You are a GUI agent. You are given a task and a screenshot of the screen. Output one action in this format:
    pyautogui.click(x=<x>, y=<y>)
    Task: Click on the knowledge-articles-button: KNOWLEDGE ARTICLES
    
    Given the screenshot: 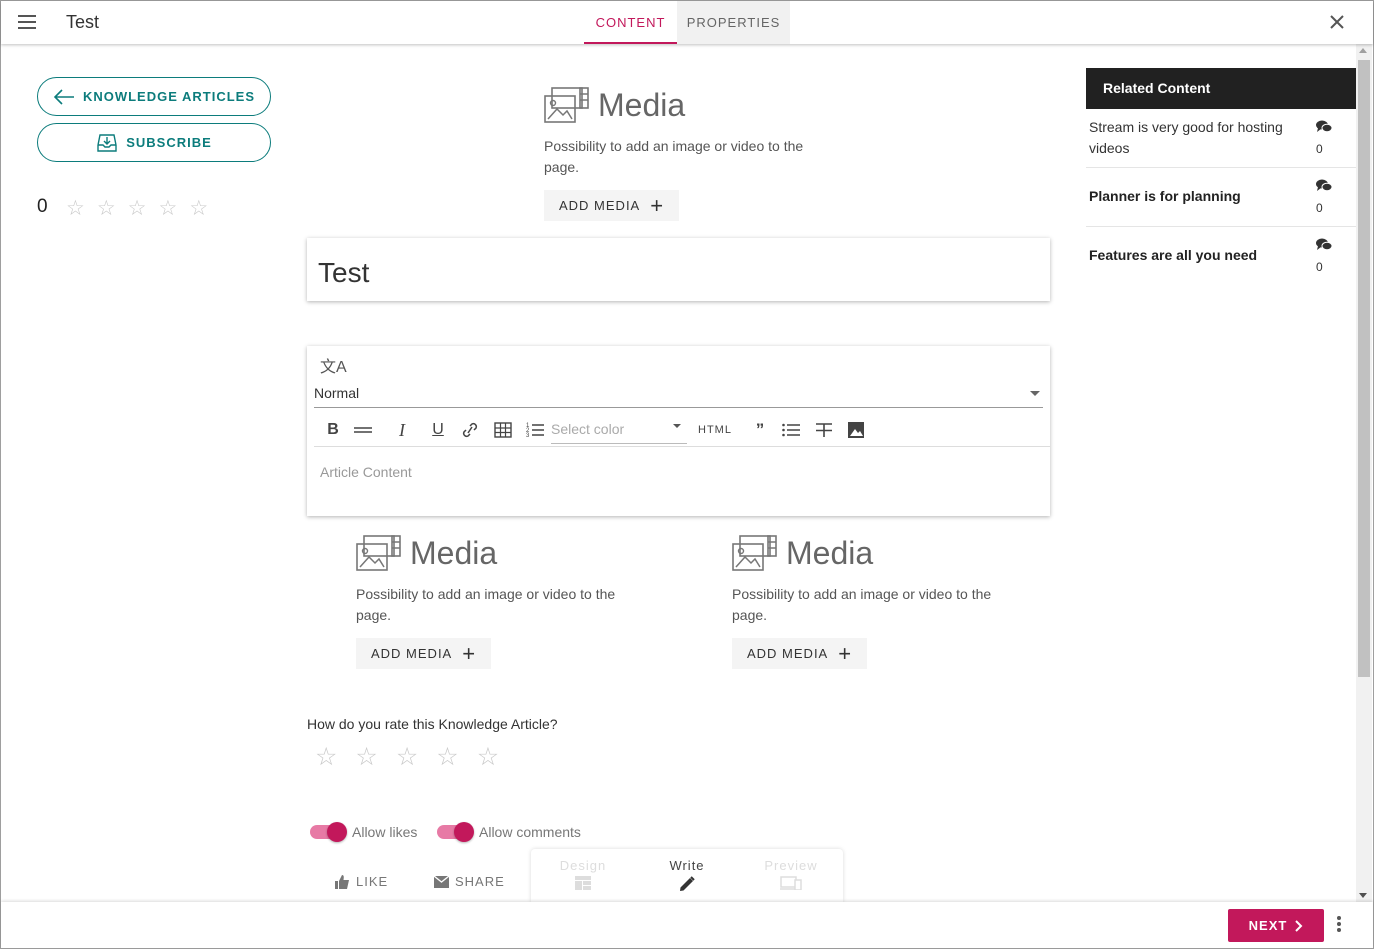 What is the action you would take?
    pyautogui.click(x=154, y=96)
    